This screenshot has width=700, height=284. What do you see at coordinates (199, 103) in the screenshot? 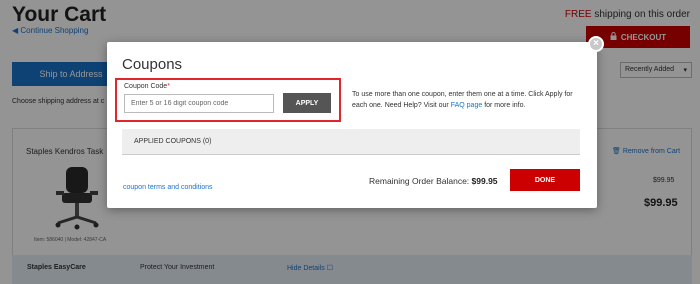
I see `coupon-code-input` at bounding box center [199, 103].